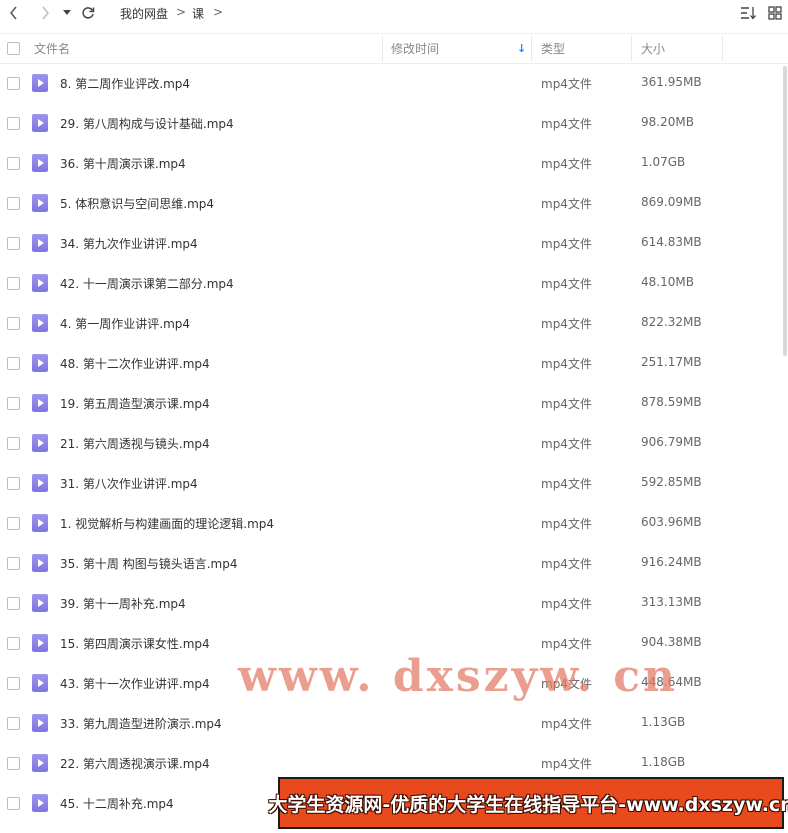 The image size is (788, 833). I want to click on file-row: 29. 第八周构成与设计基础.mp4 mp4文件 98.20MB, so click(394, 123).